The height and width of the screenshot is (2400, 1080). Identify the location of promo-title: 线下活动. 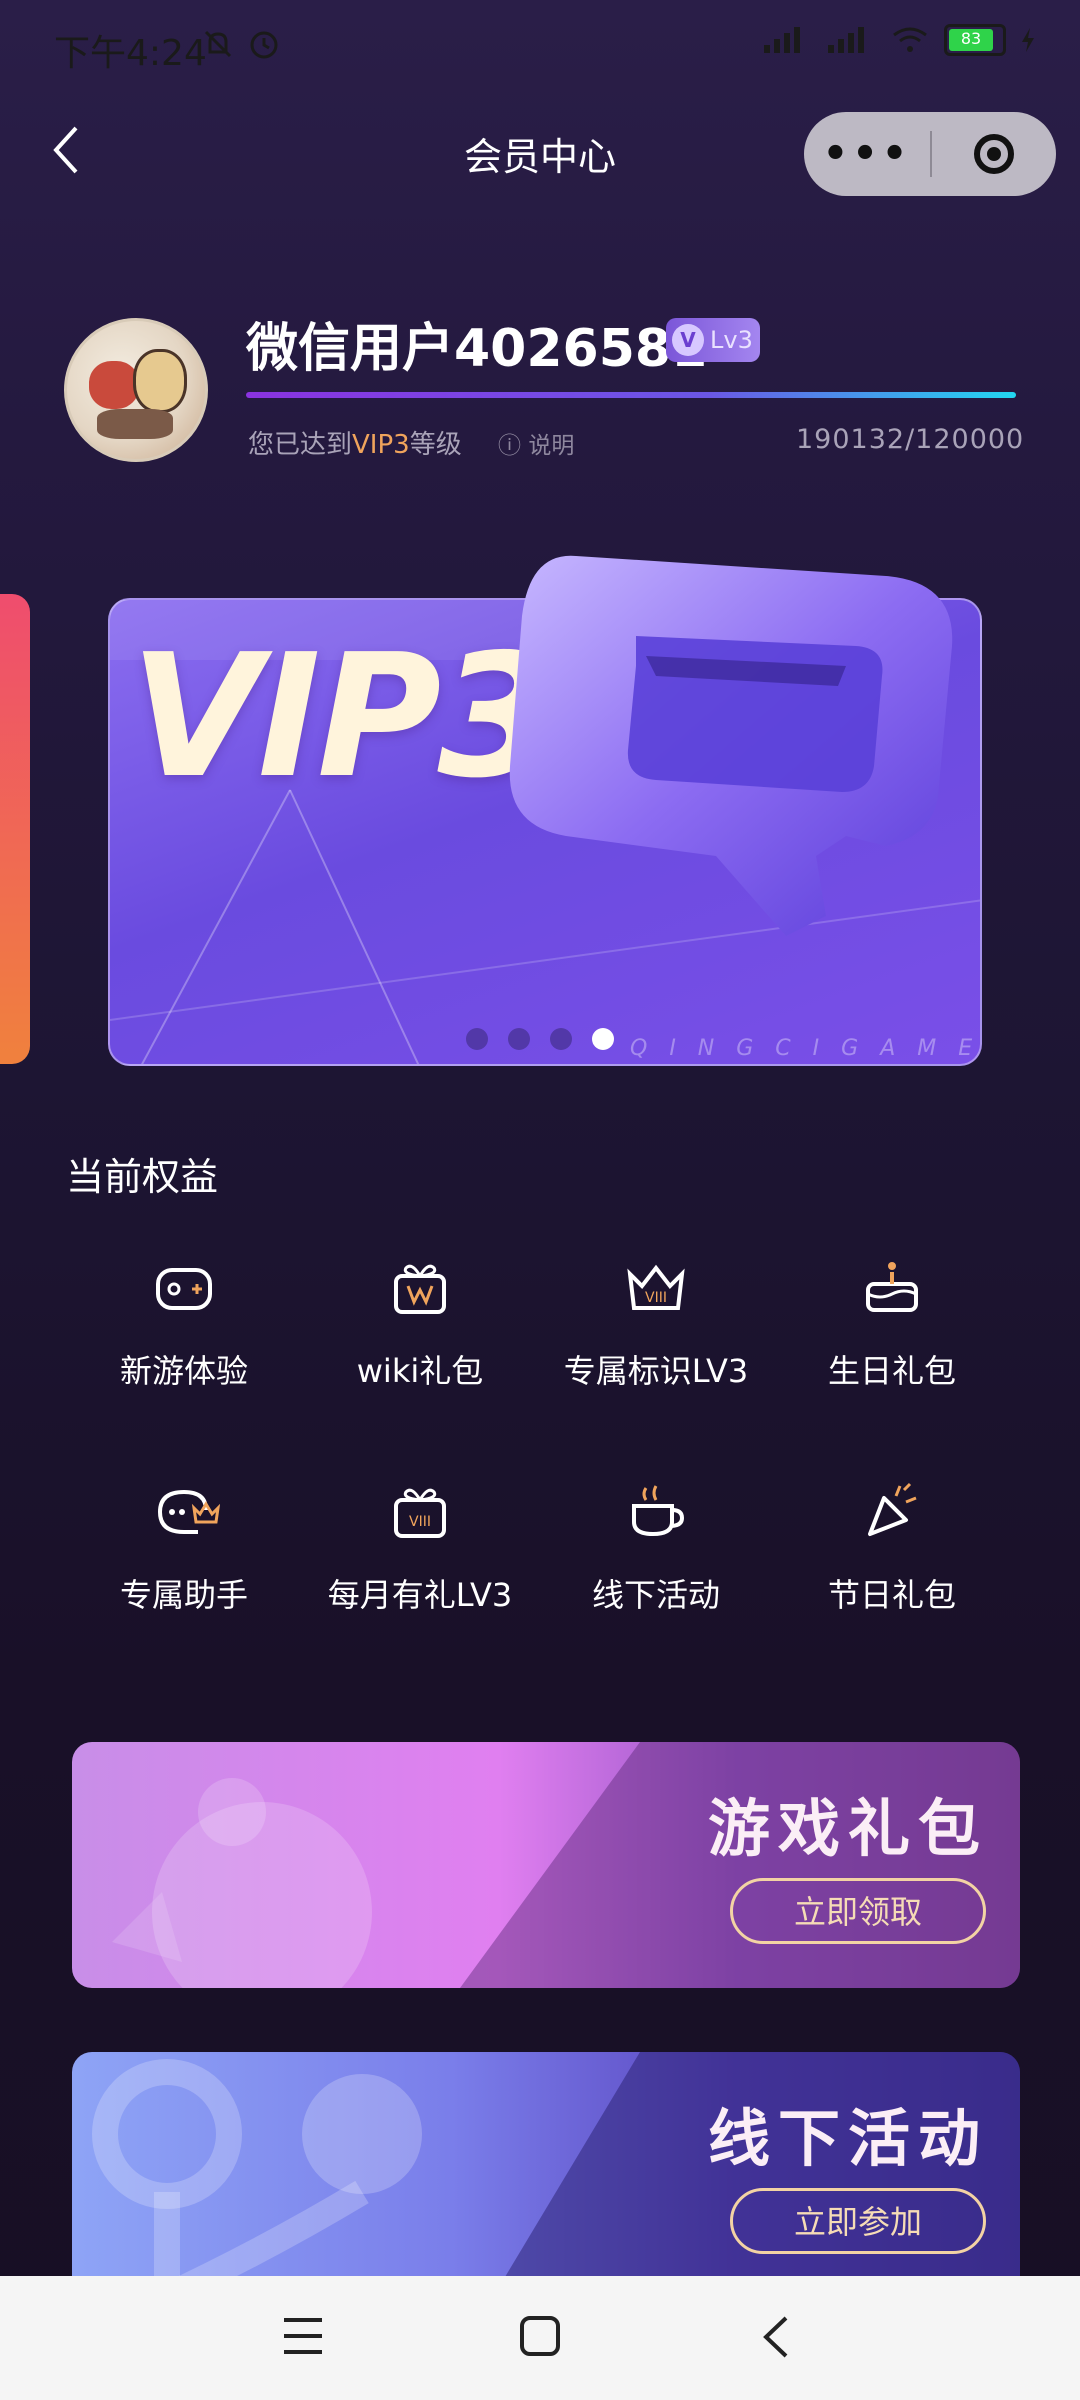
(847, 2138).